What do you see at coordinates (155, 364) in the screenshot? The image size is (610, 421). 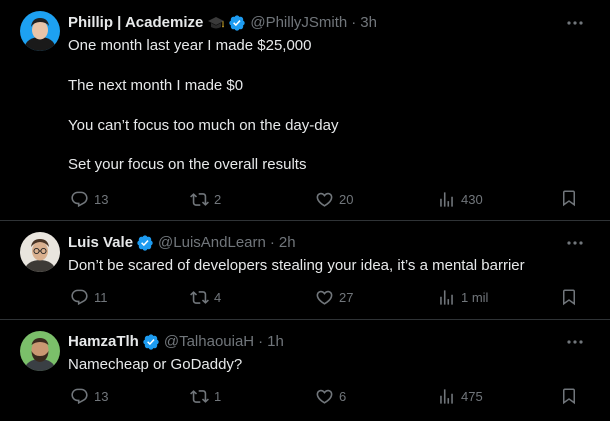 I see `tweet-text-line: Namecheap or GoDaddy?` at bounding box center [155, 364].